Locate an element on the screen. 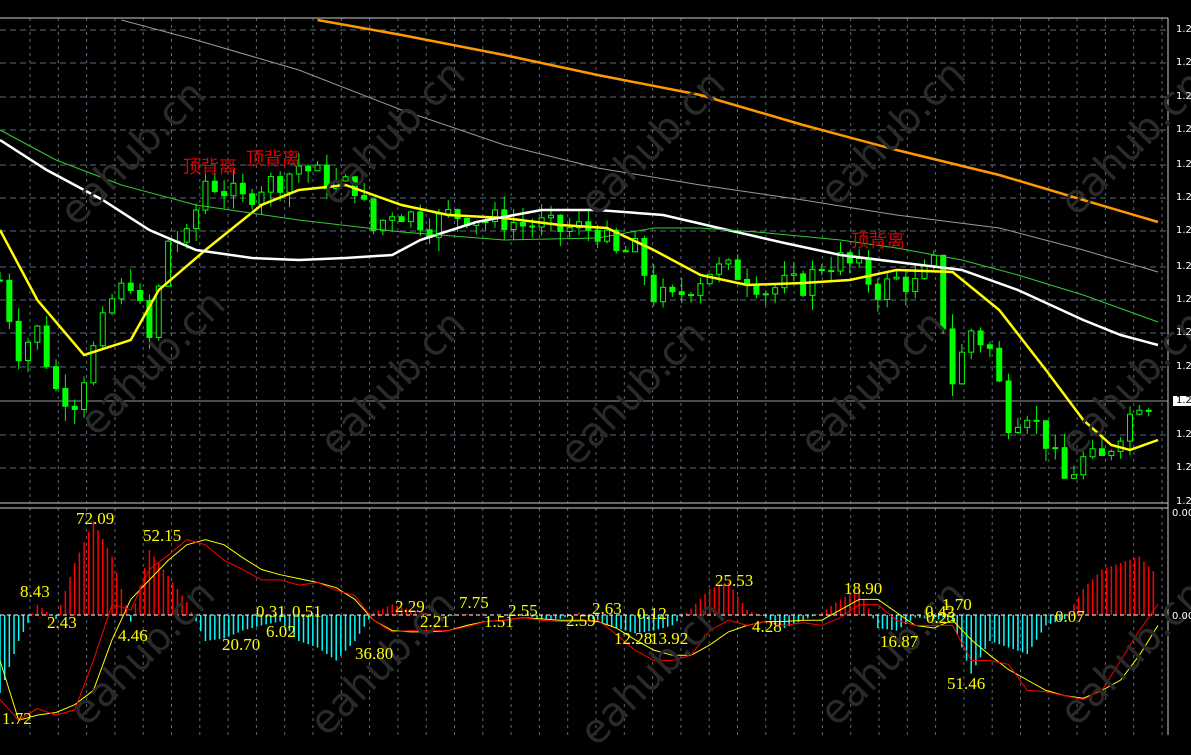 The height and width of the screenshot is (755, 1191). macd-value-label: 18.90 is located at coordinates (863, 588).